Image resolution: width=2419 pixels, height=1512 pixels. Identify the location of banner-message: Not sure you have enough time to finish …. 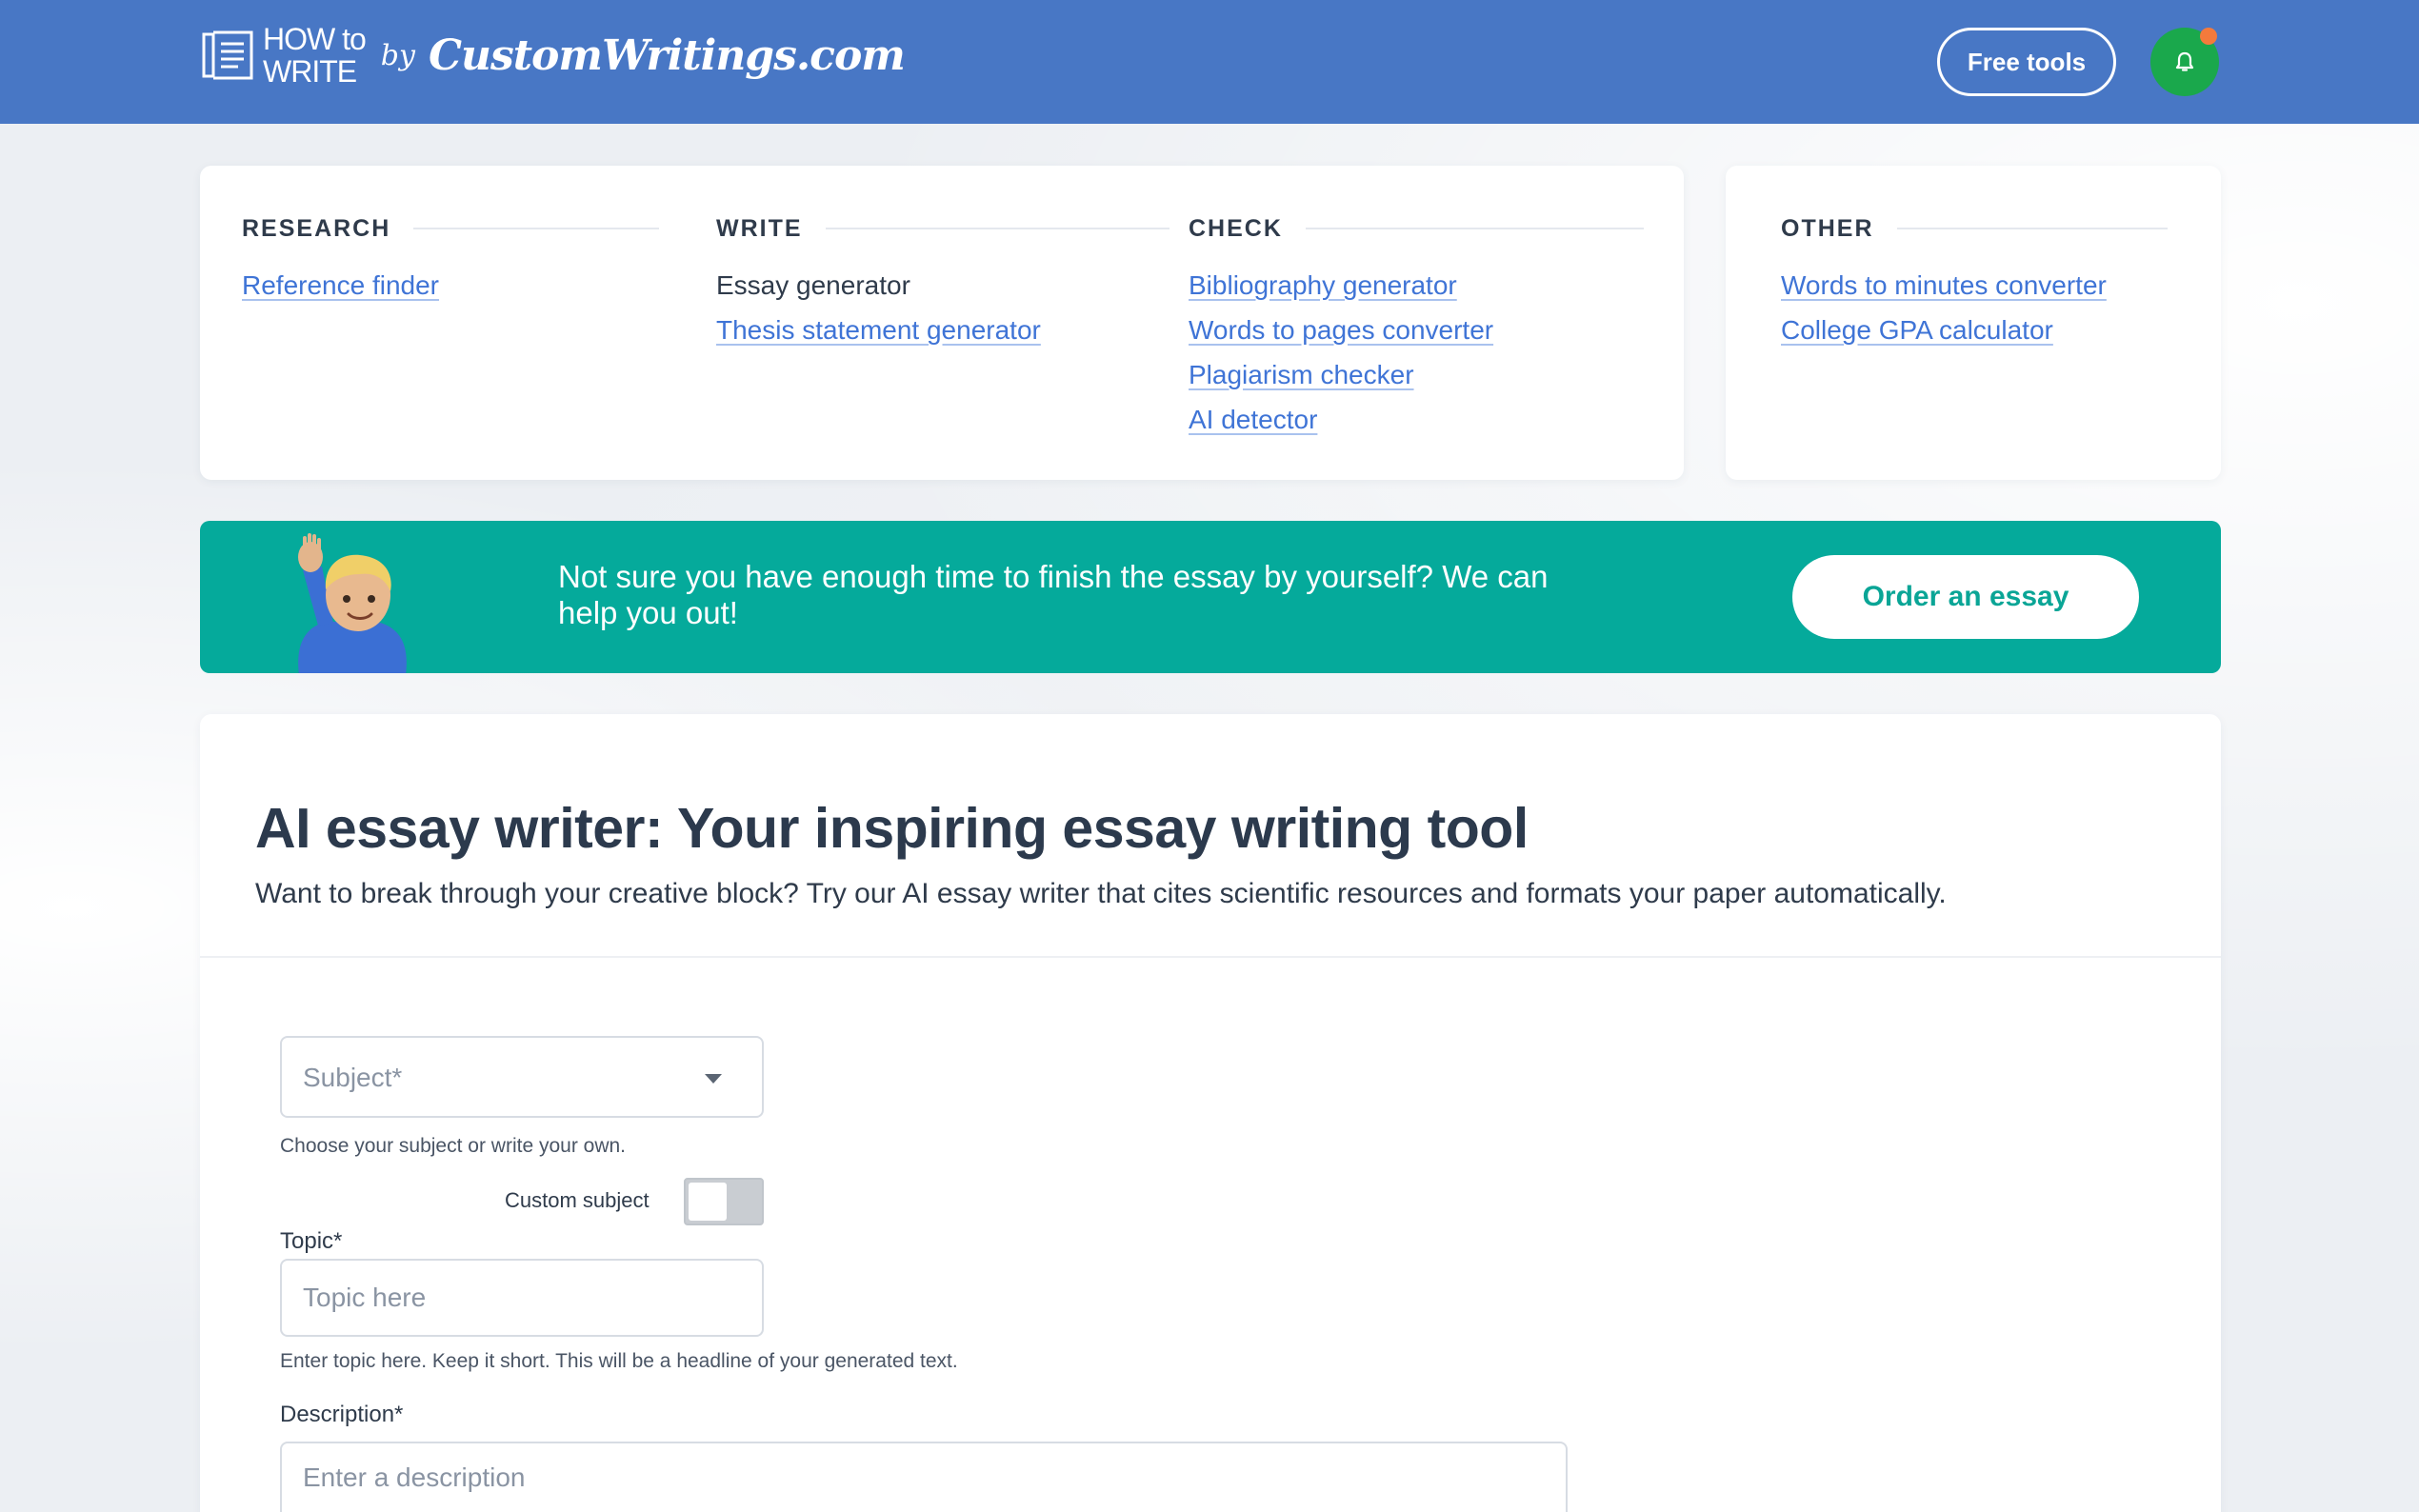
(1053, 594).